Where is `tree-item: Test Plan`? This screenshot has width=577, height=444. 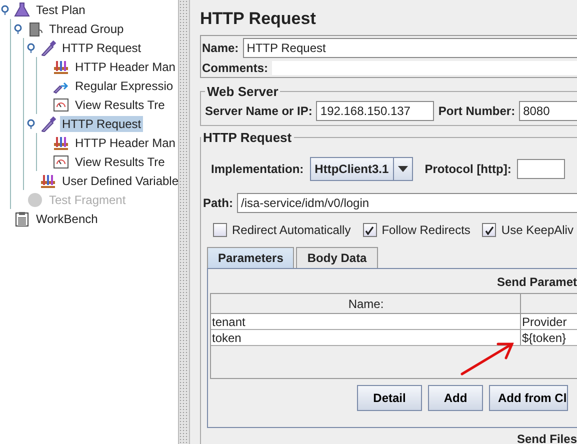
tree-item: Test Plan is located at coordinates (61, 10).